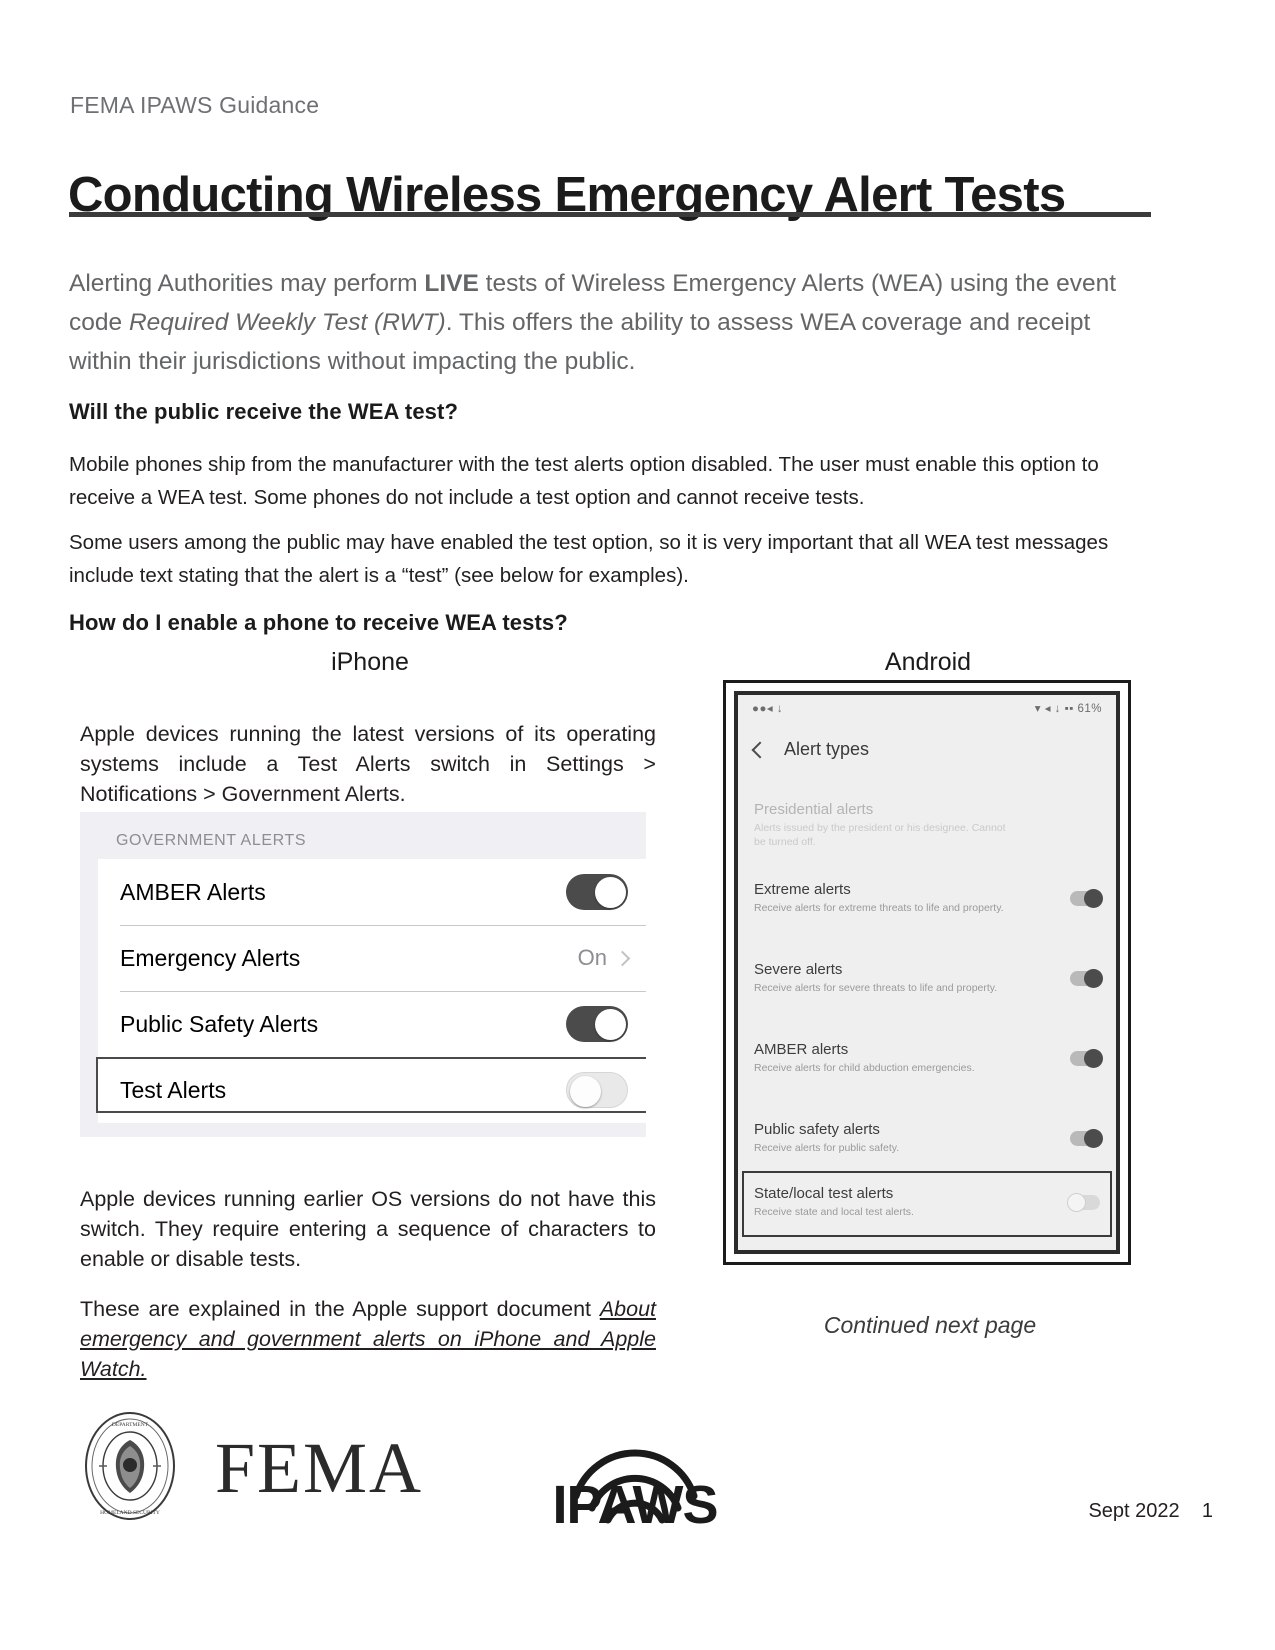 This screenshot has width=1275, height=1650. What do you see at coordinates (263, 412) in the screenshot?
I see `question-heading-1: Will the public receive the WEA test?` at bounding box center [263, 412].